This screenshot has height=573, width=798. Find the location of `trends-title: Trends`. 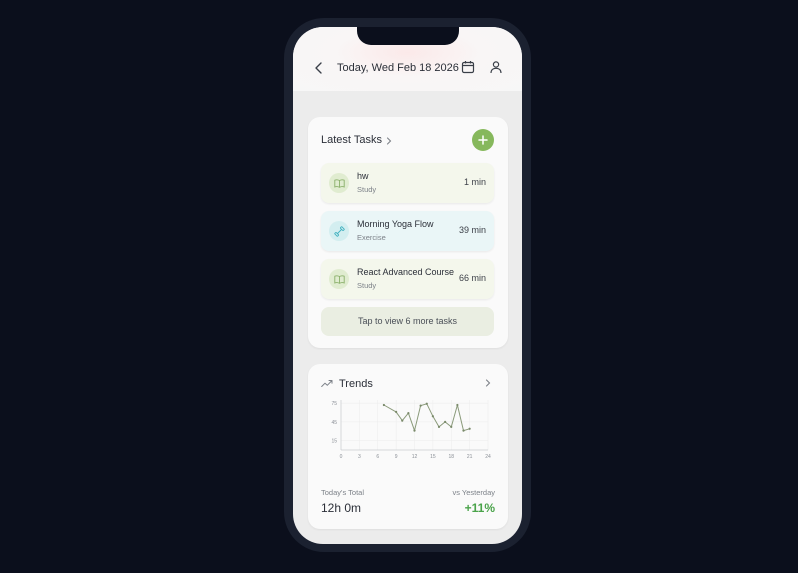

trends-title: Trends is located at coordinates (356, 384).